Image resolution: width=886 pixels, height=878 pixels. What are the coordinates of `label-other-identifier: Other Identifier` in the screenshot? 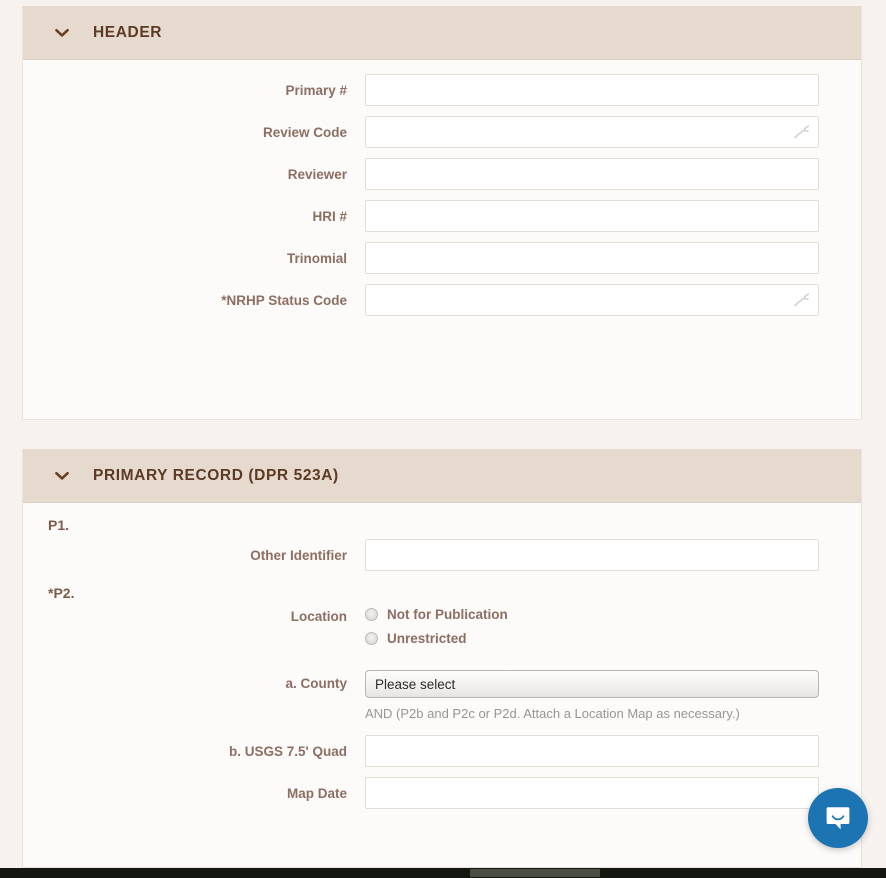 It's located at (298, 555).